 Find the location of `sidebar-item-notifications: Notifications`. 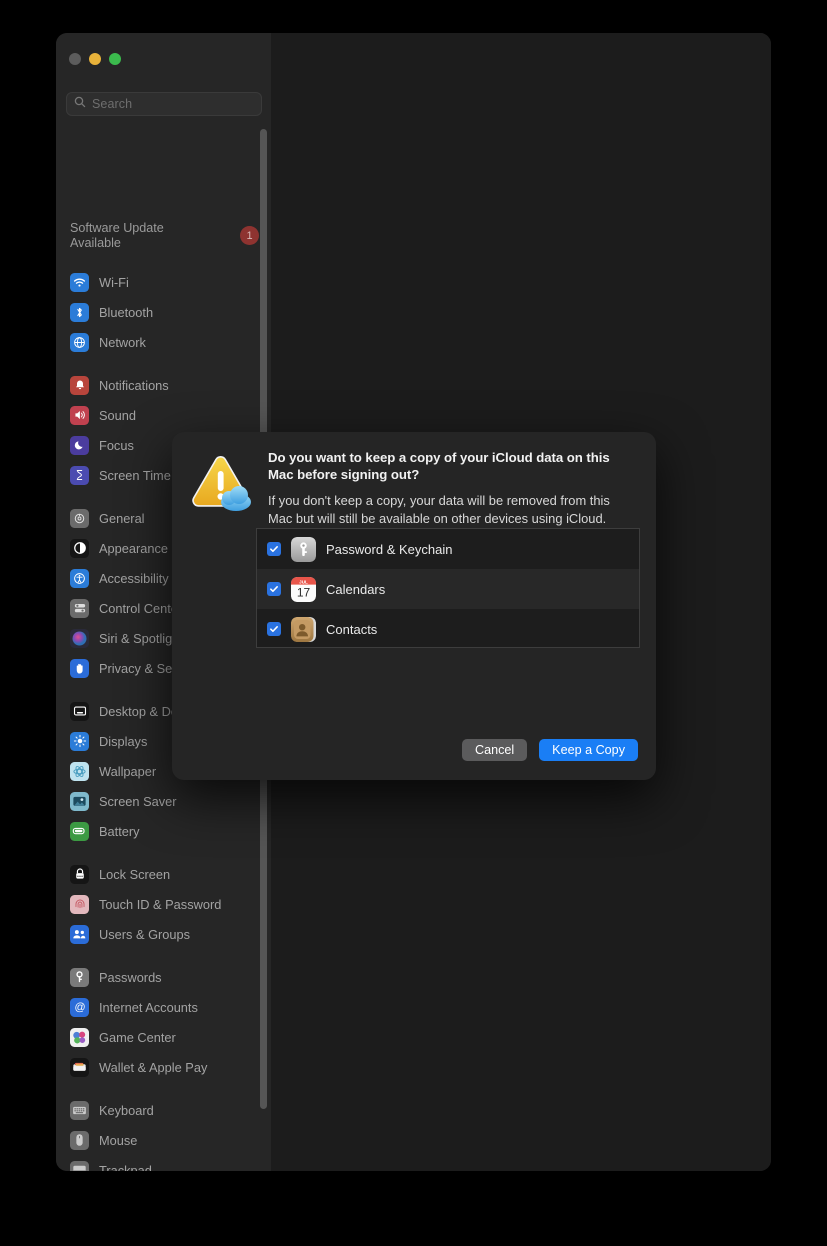

sidebar-item-notifications: Notifications is located at coordinates (163, 385).